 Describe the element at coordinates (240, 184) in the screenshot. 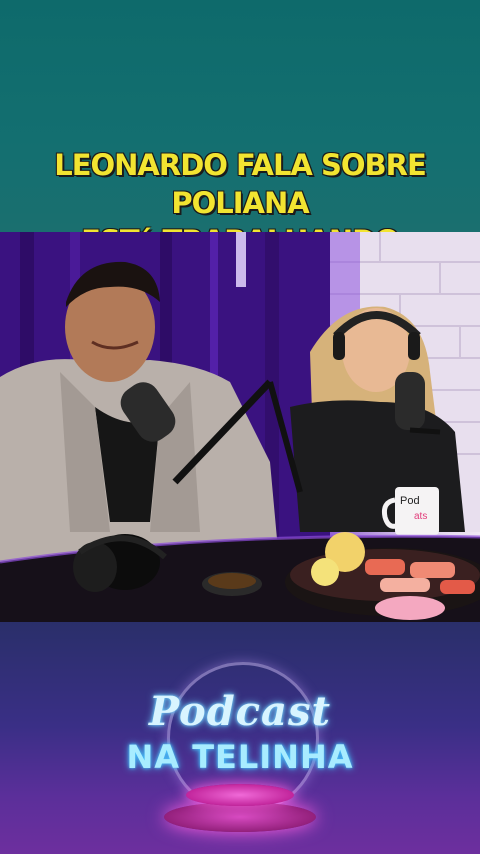

I see `caption-line-1: LEONARDO FALA SOBRE POLIANA` at that location.